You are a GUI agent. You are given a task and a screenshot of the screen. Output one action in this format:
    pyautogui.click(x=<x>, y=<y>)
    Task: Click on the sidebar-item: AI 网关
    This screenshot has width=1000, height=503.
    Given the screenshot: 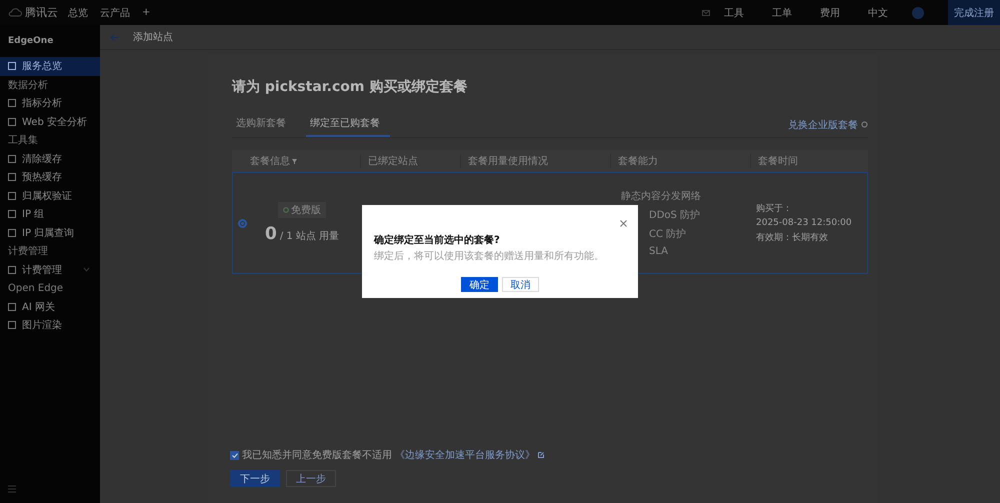 What is the action you would take?
    pyautogui.click(x=50, y=307)
    